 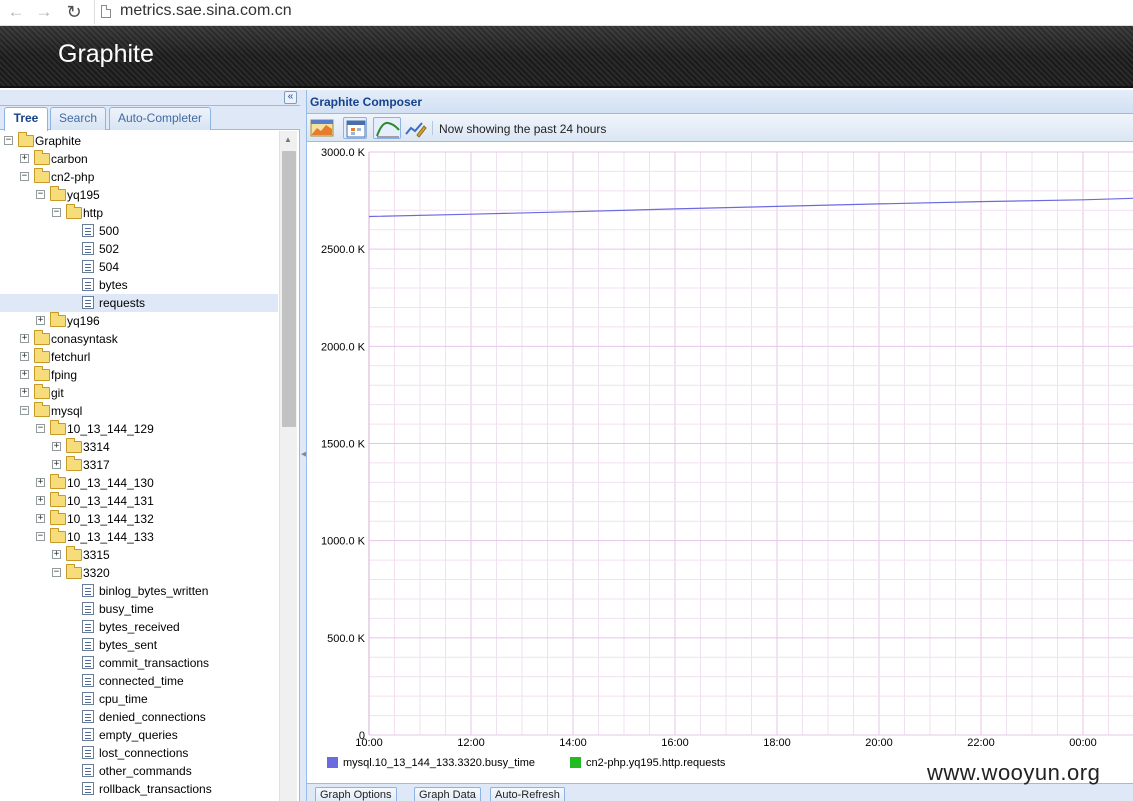 I want to click on tree-leaf-row: requests, so click(x=139, y=303).